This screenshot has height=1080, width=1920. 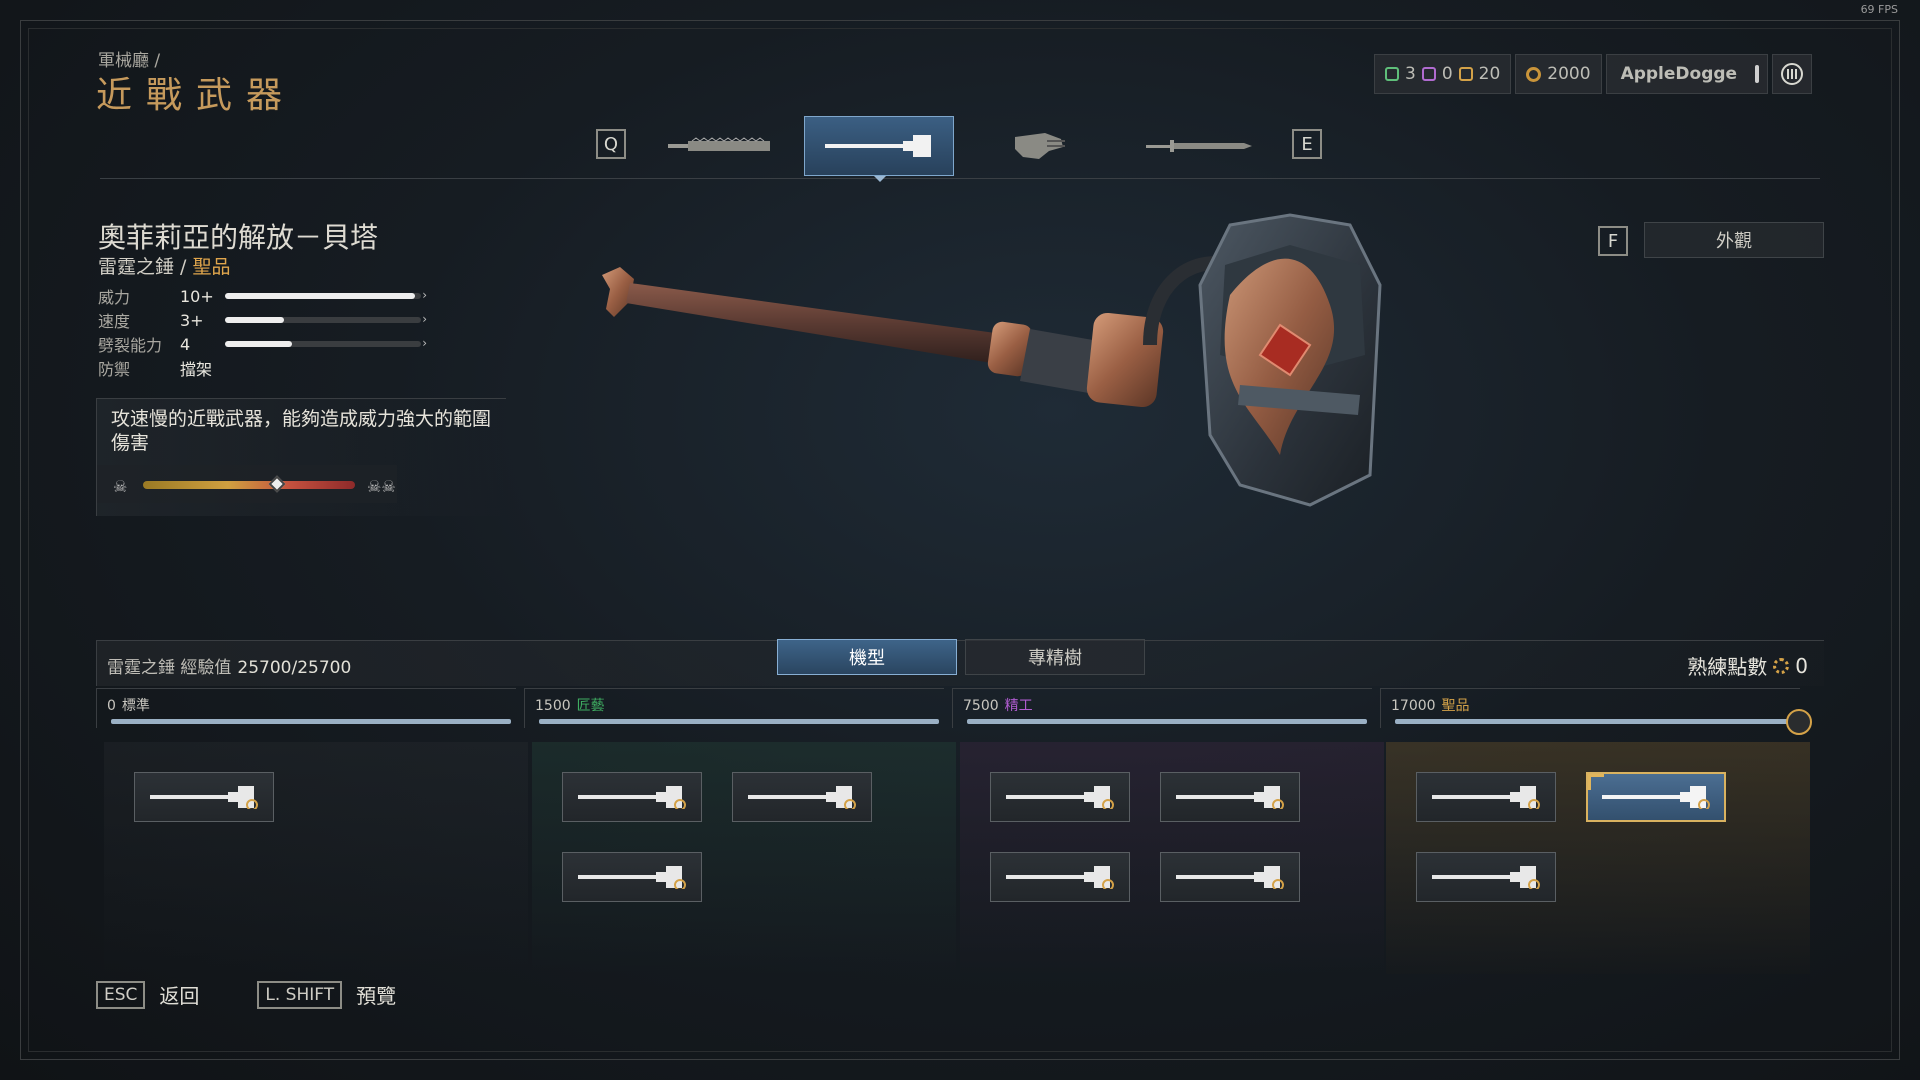 What do you see at coordinates (114, 369) in the screenshot?
I see `stat-label: 防禦` at bounding box center [114, 369].